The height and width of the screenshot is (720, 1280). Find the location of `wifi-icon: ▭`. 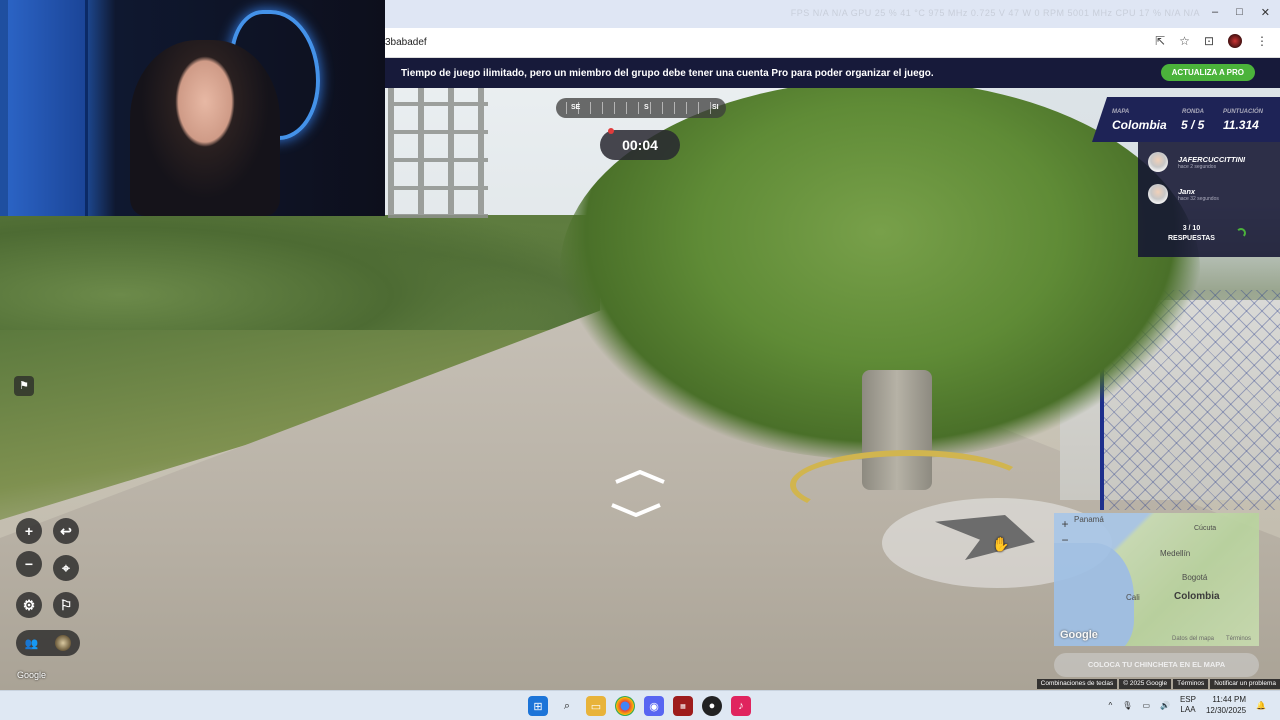

wifi-icon: ▭ is located at coordinates (1146, 705).